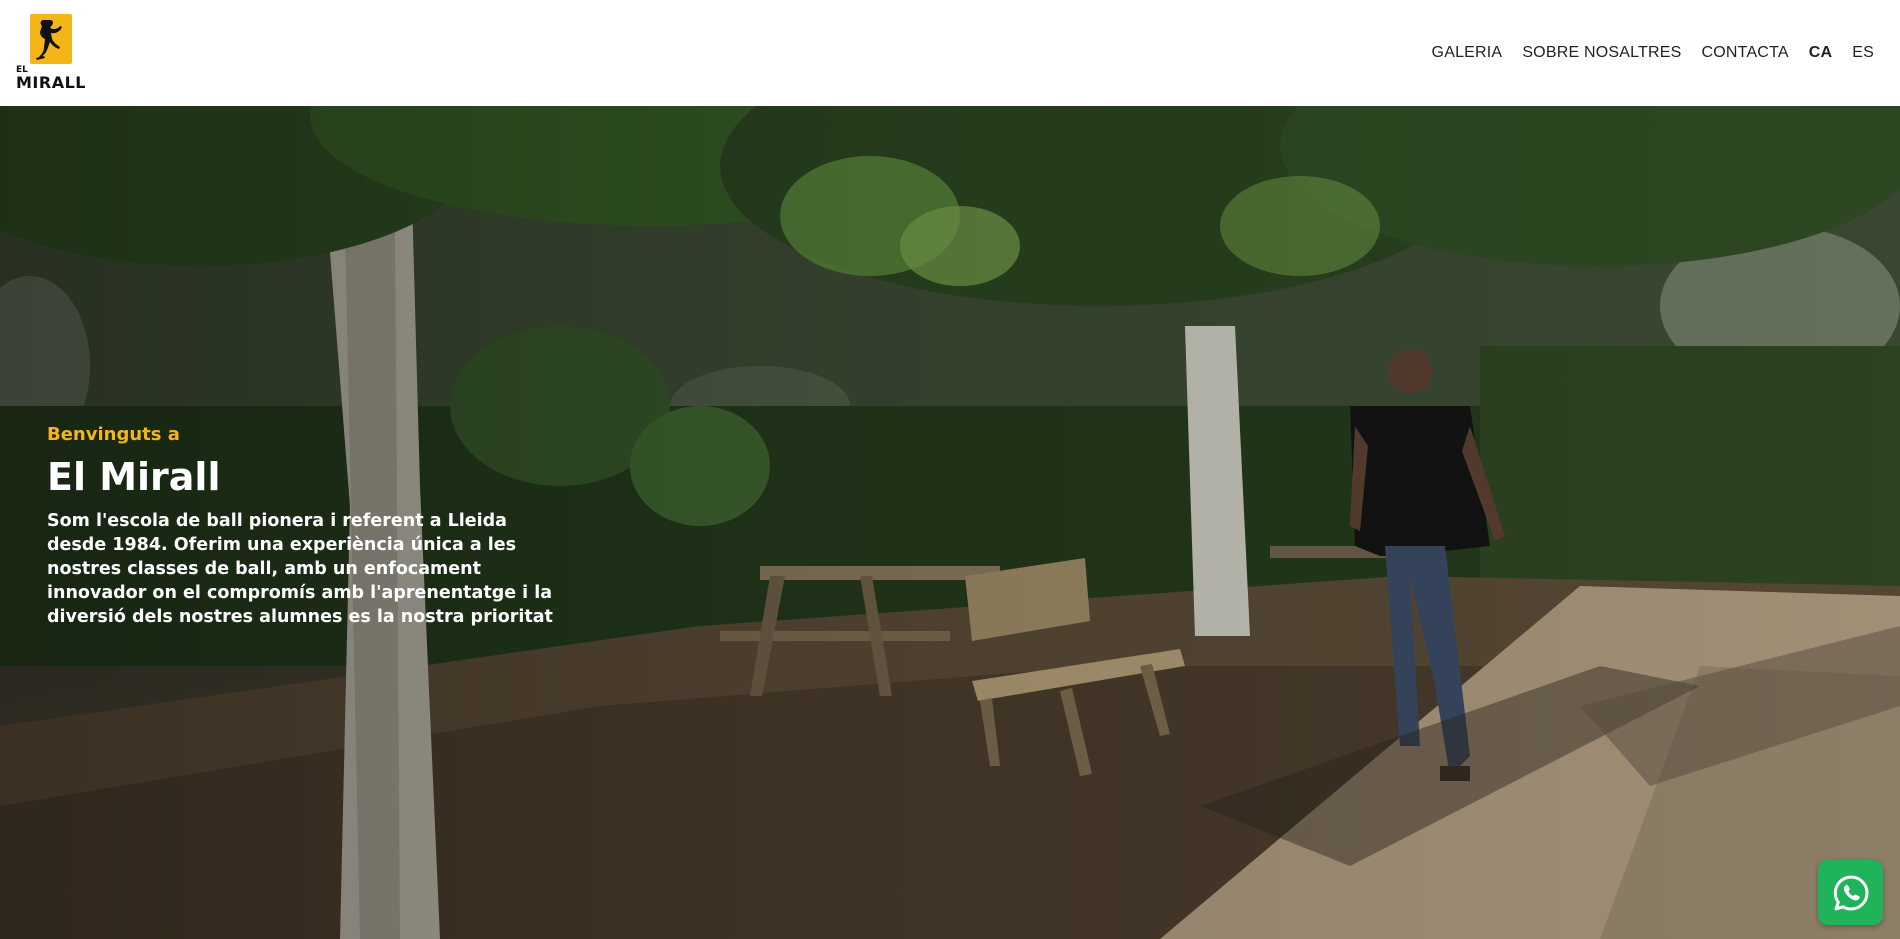  I want to click on main-nav: GALERIA SOBRE NOSALTRES CONTACTA CA ES, so click(1643, 53).